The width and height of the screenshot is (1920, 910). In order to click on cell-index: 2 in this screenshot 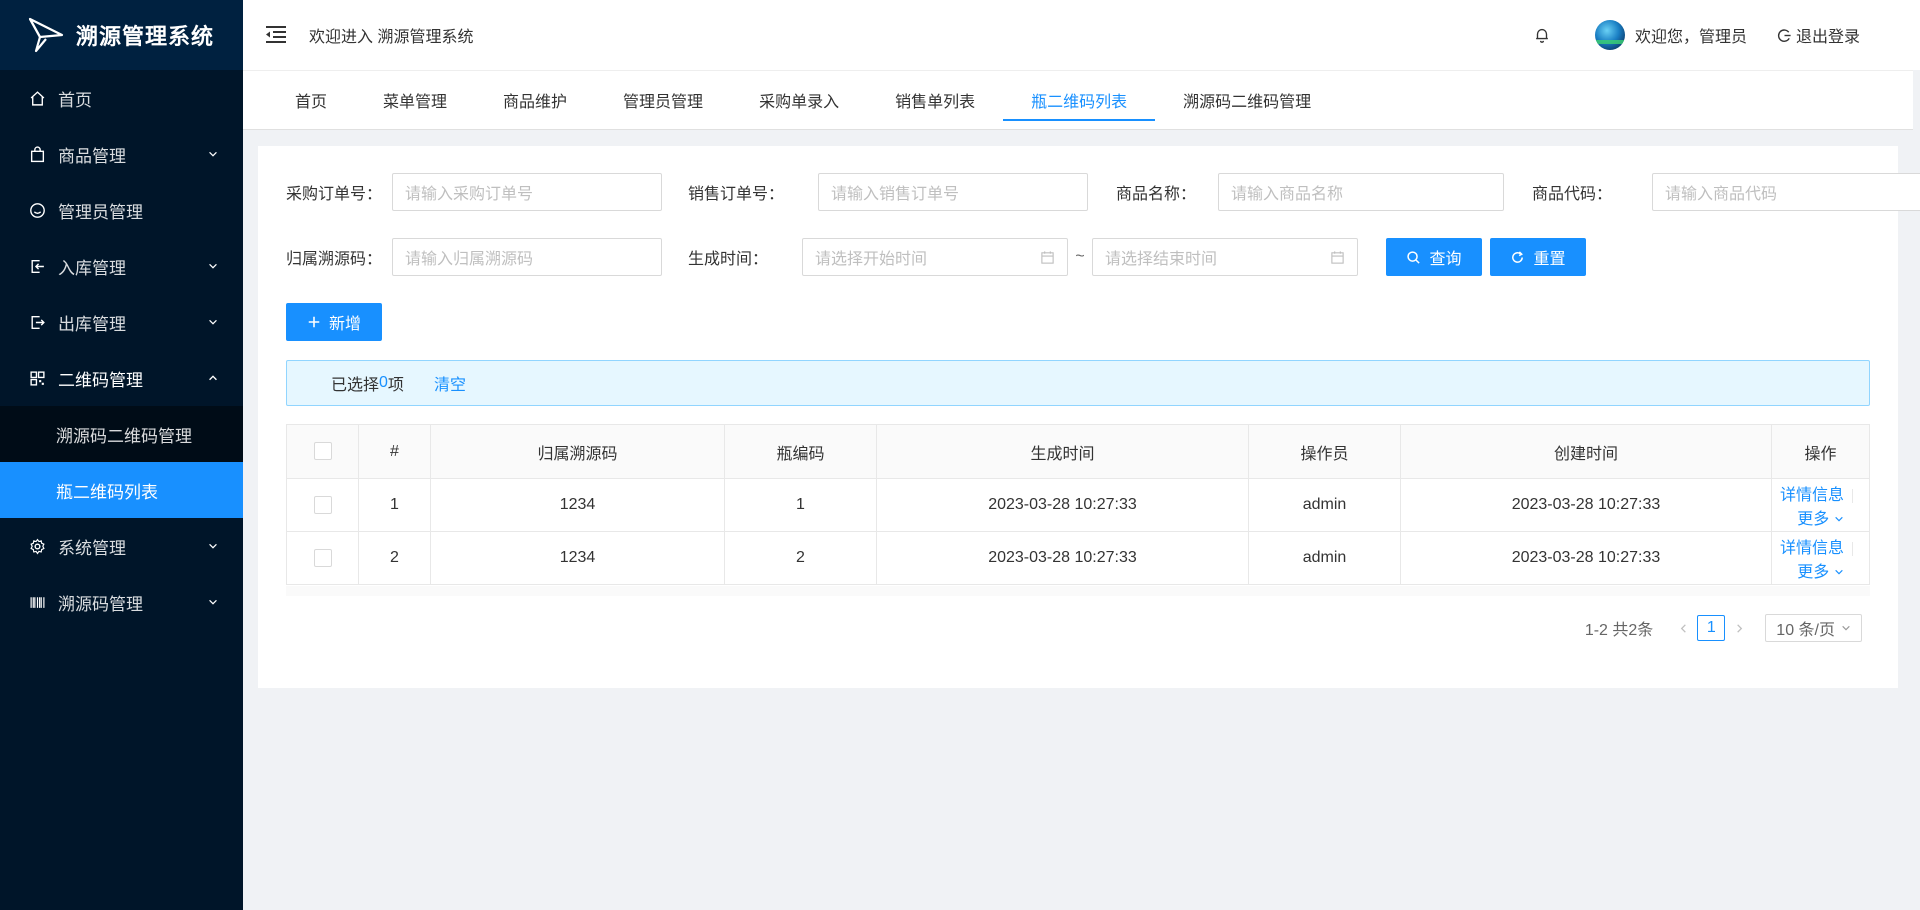, I will do `click(394, 558)`.